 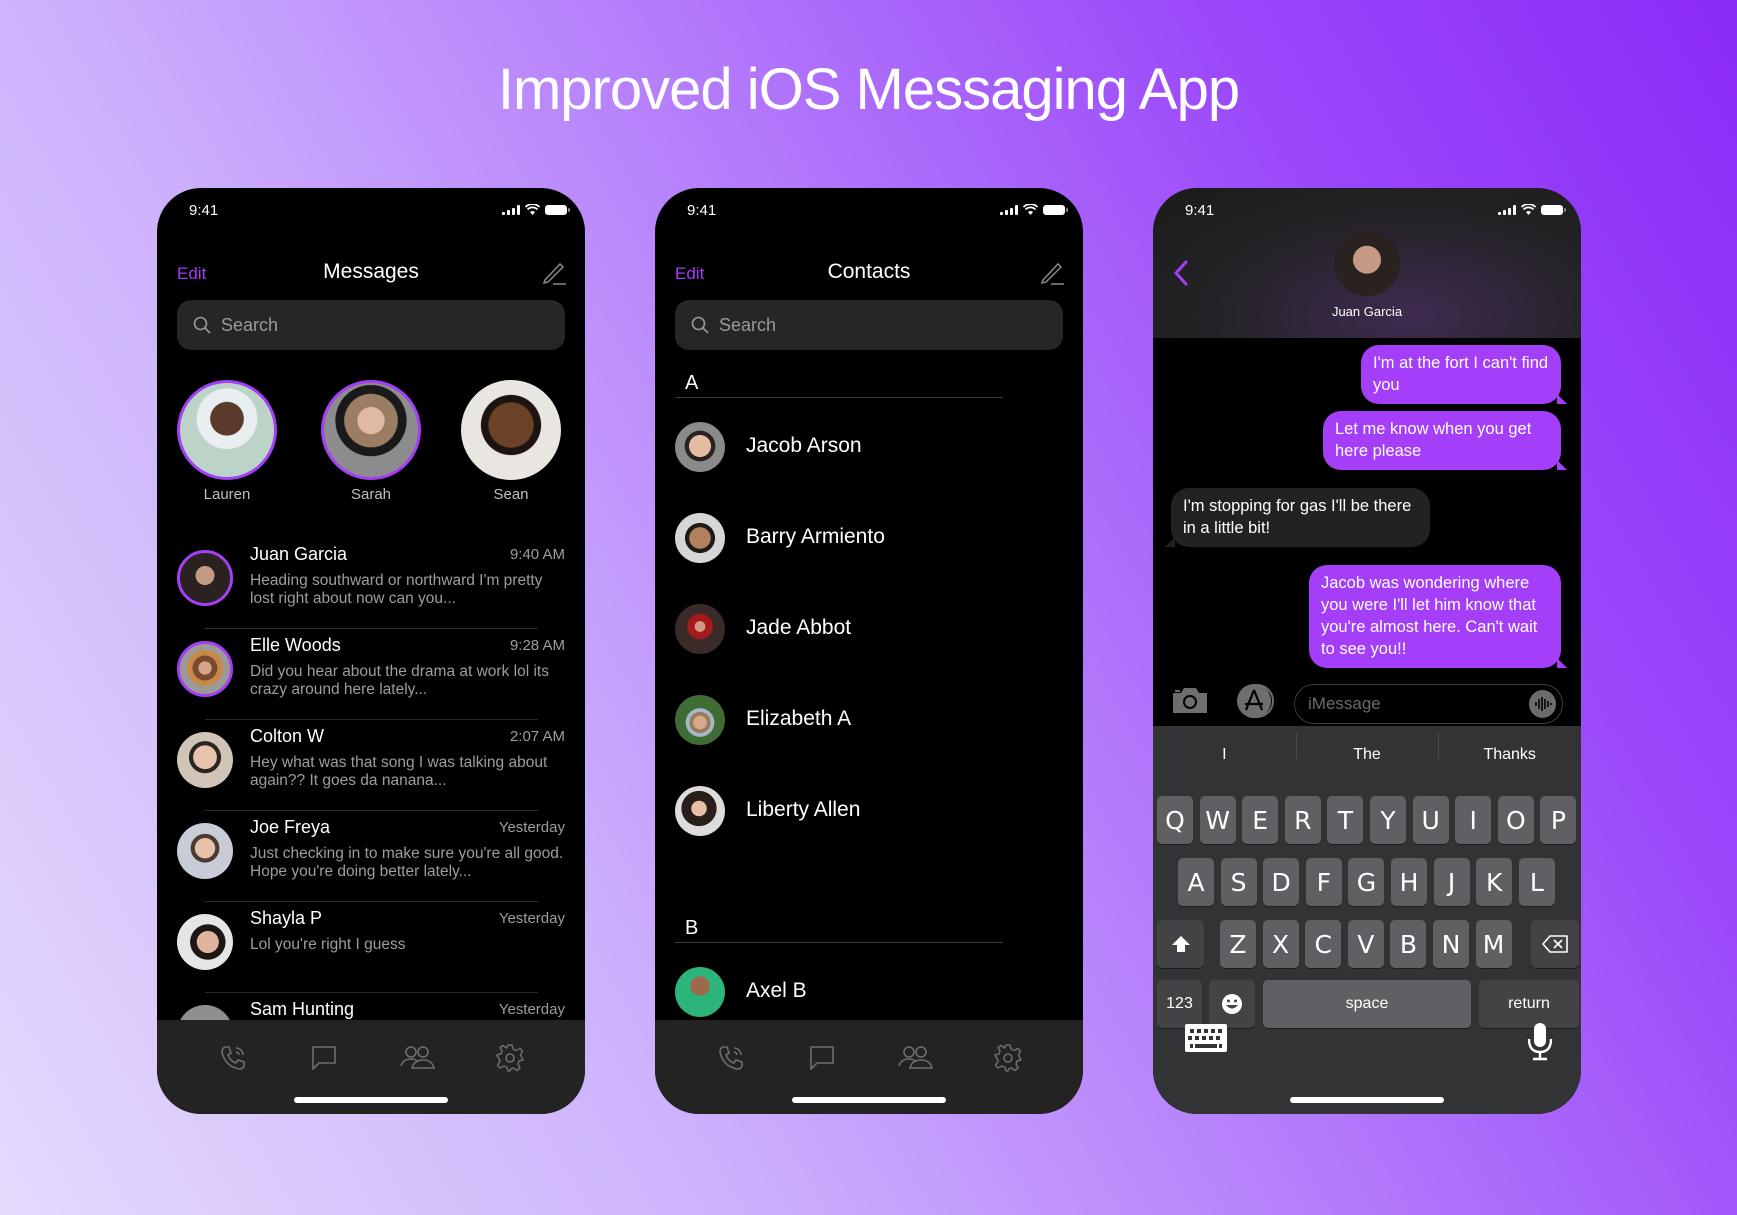 What do you see at coordinates (804, 445) in the screenshot?
I see `contact-name: Jacob Arson` at bounding box center [804, 445].